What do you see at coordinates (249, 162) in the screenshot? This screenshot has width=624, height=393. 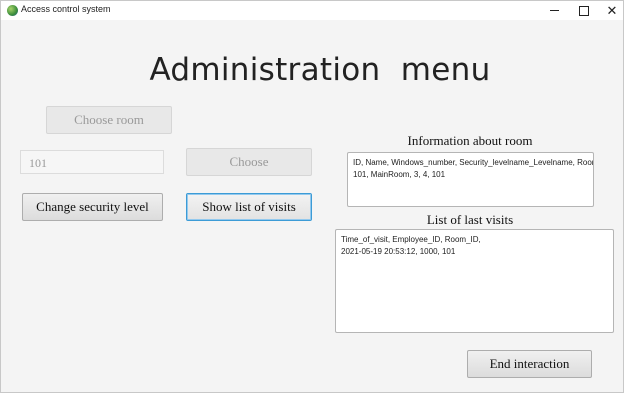 I see `choose-button: Choose` at bounding box center [249, 162].